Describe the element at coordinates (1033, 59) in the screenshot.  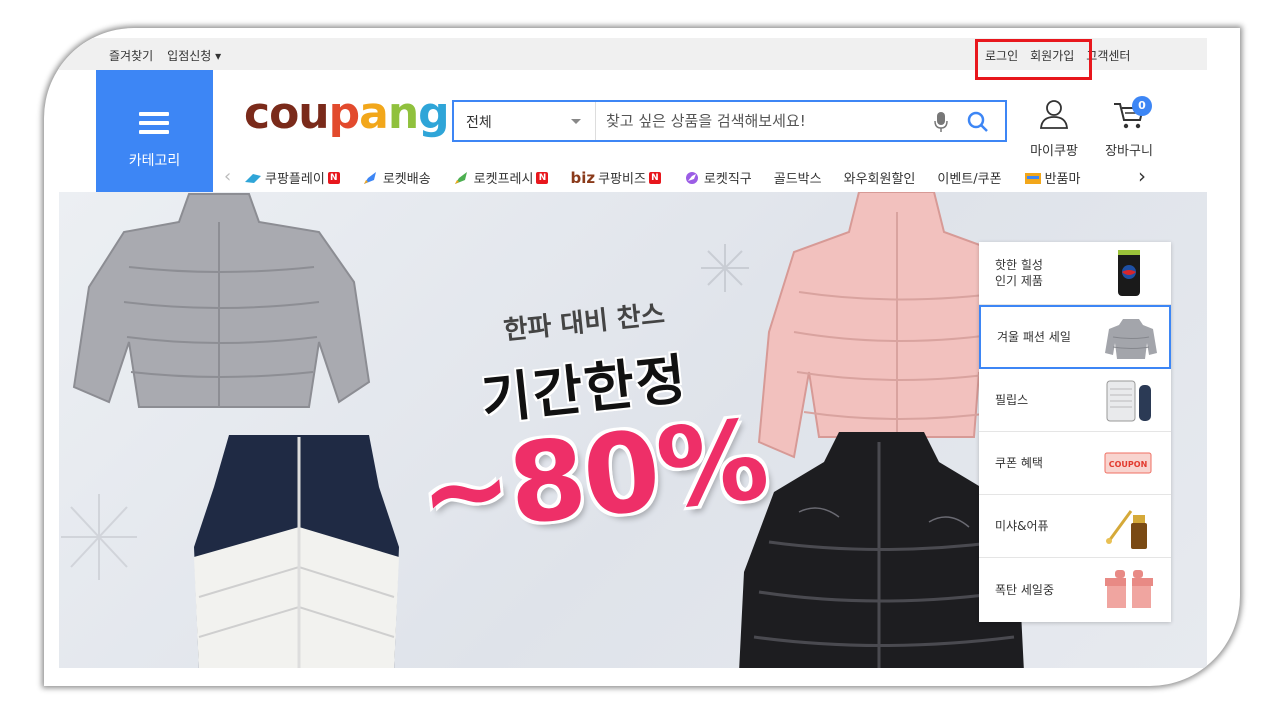
I see `highlight-box` at that location.